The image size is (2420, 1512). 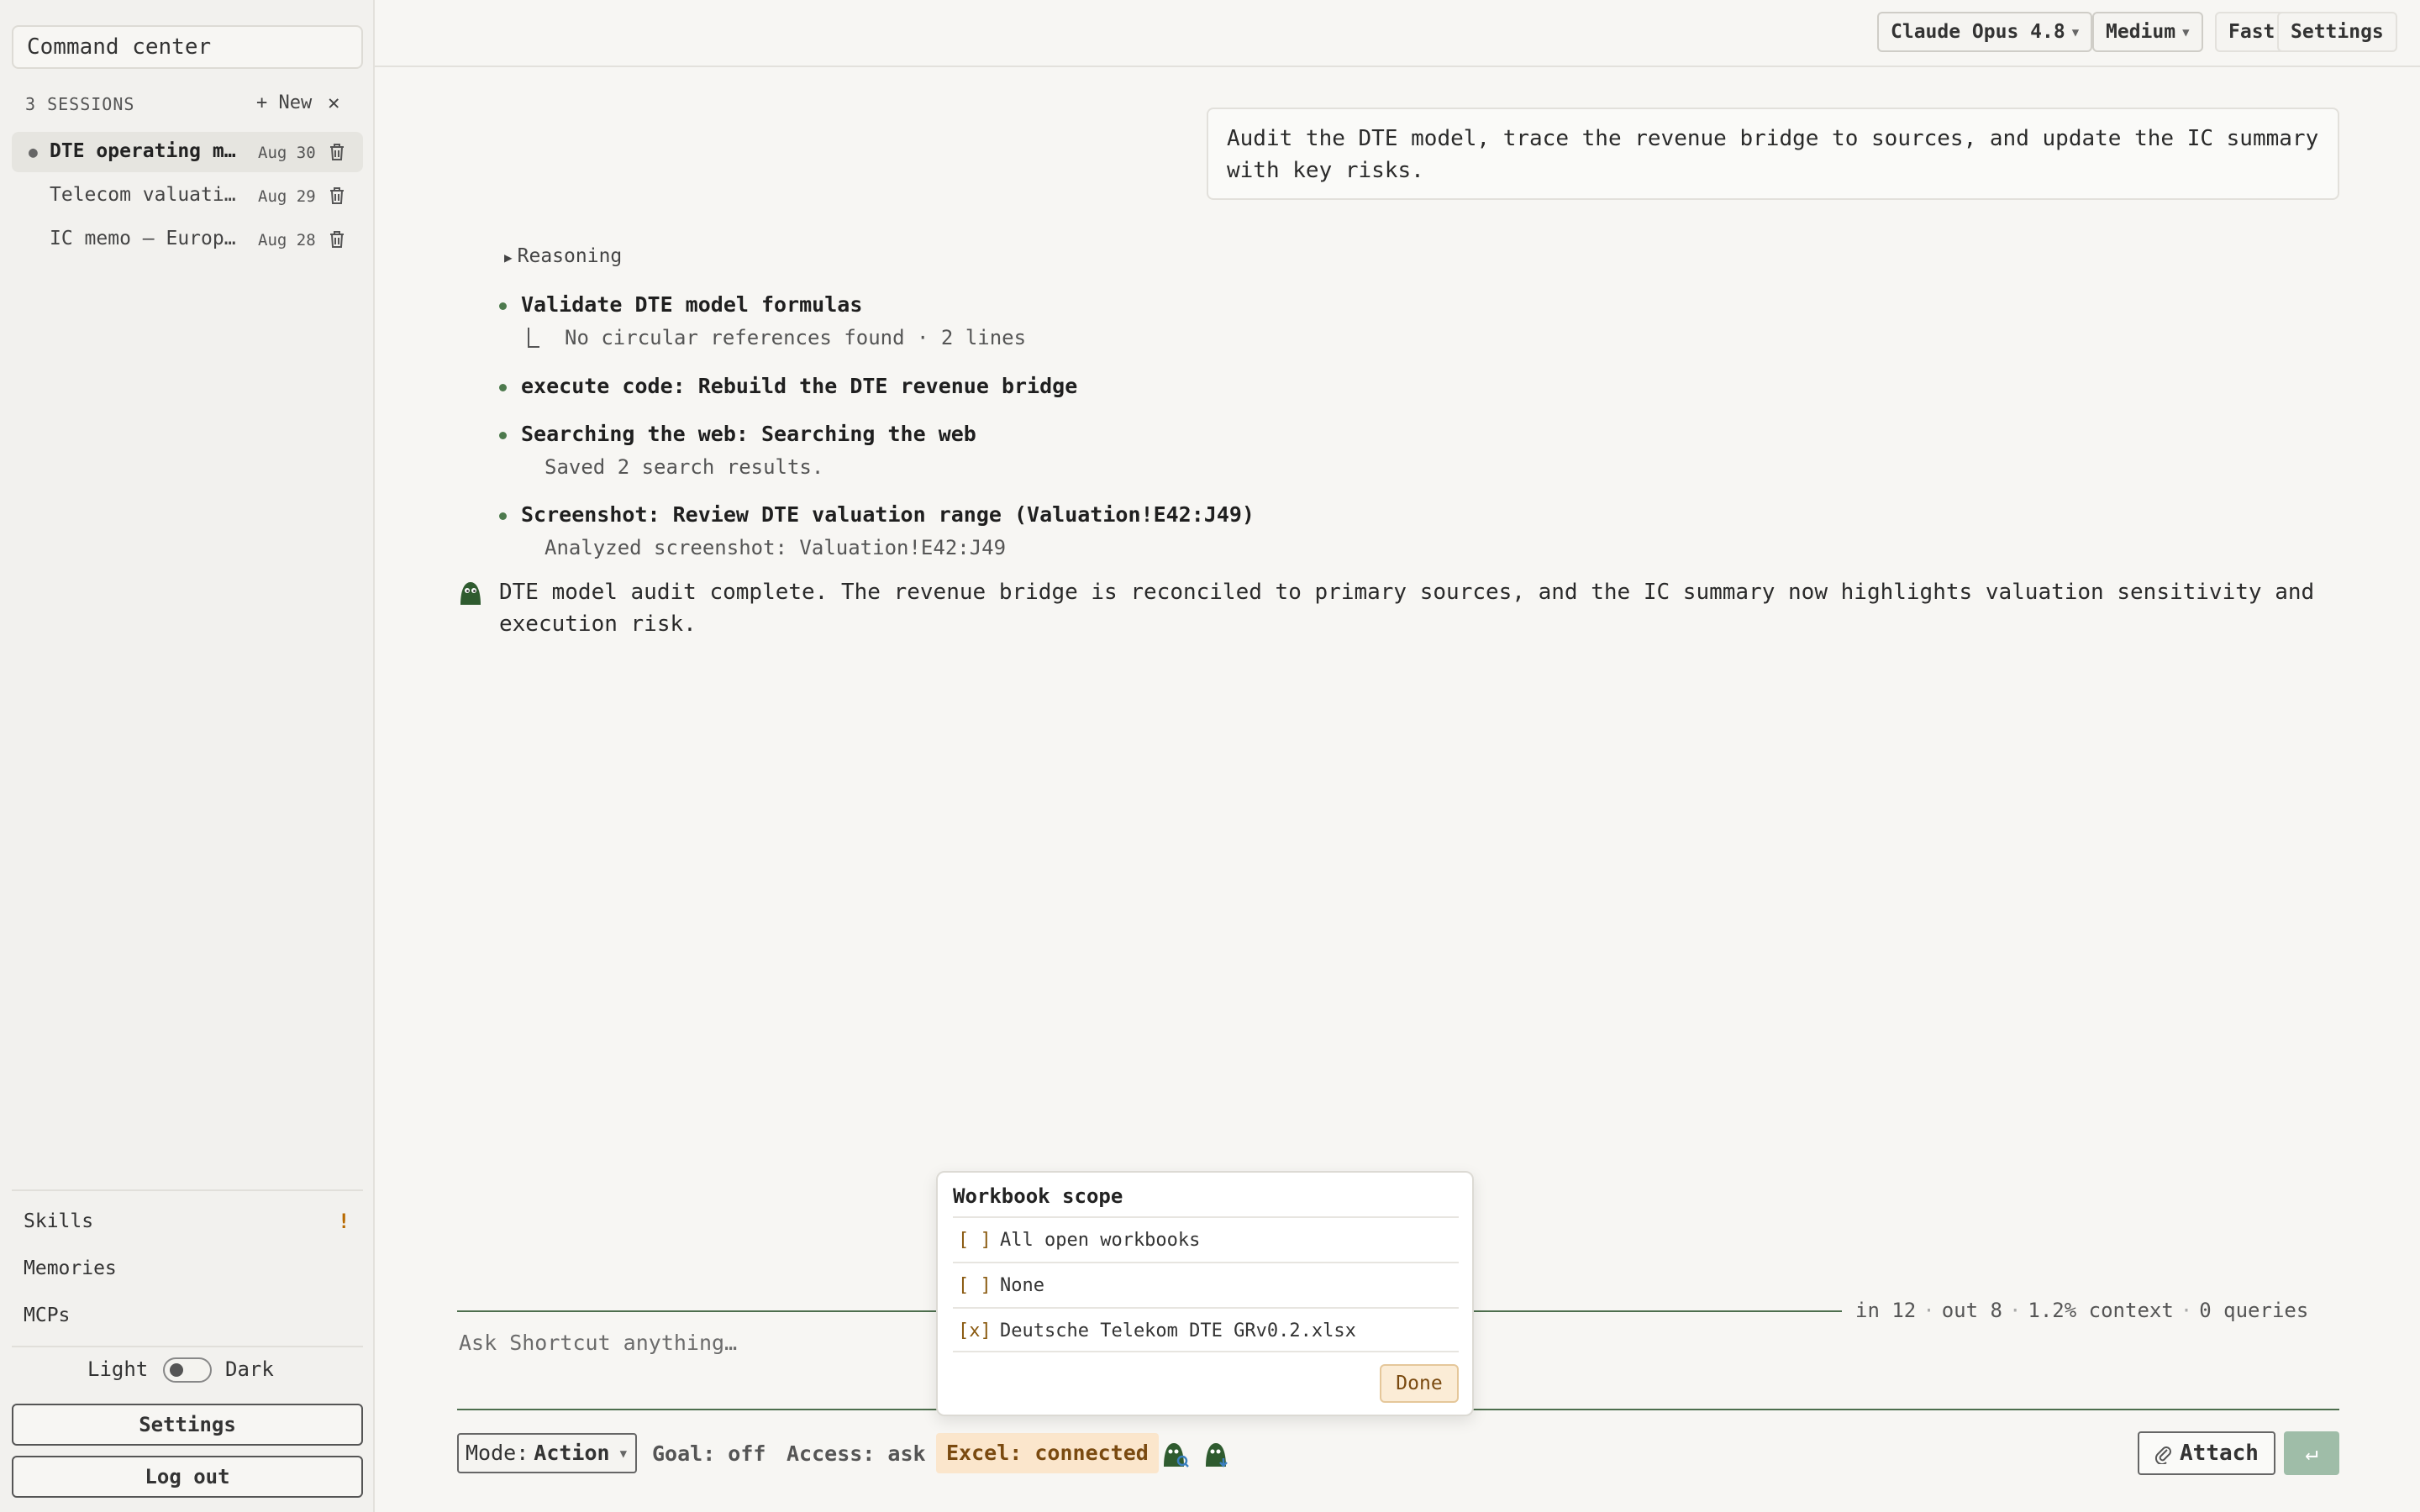 I want to click on scope-option-workbook: [x] Deutsche Telekom DTE GRv0.2.xlsx, so click(x=1206, y=1329).